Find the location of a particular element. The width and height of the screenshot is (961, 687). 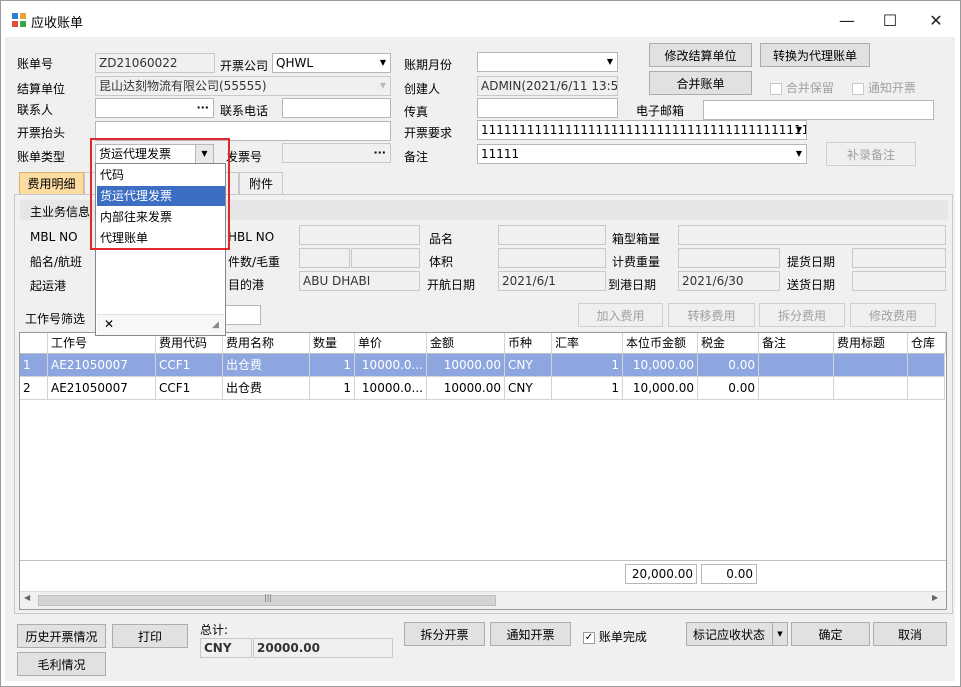

col-header-price: 单价 is located at coordinates (391, 343).